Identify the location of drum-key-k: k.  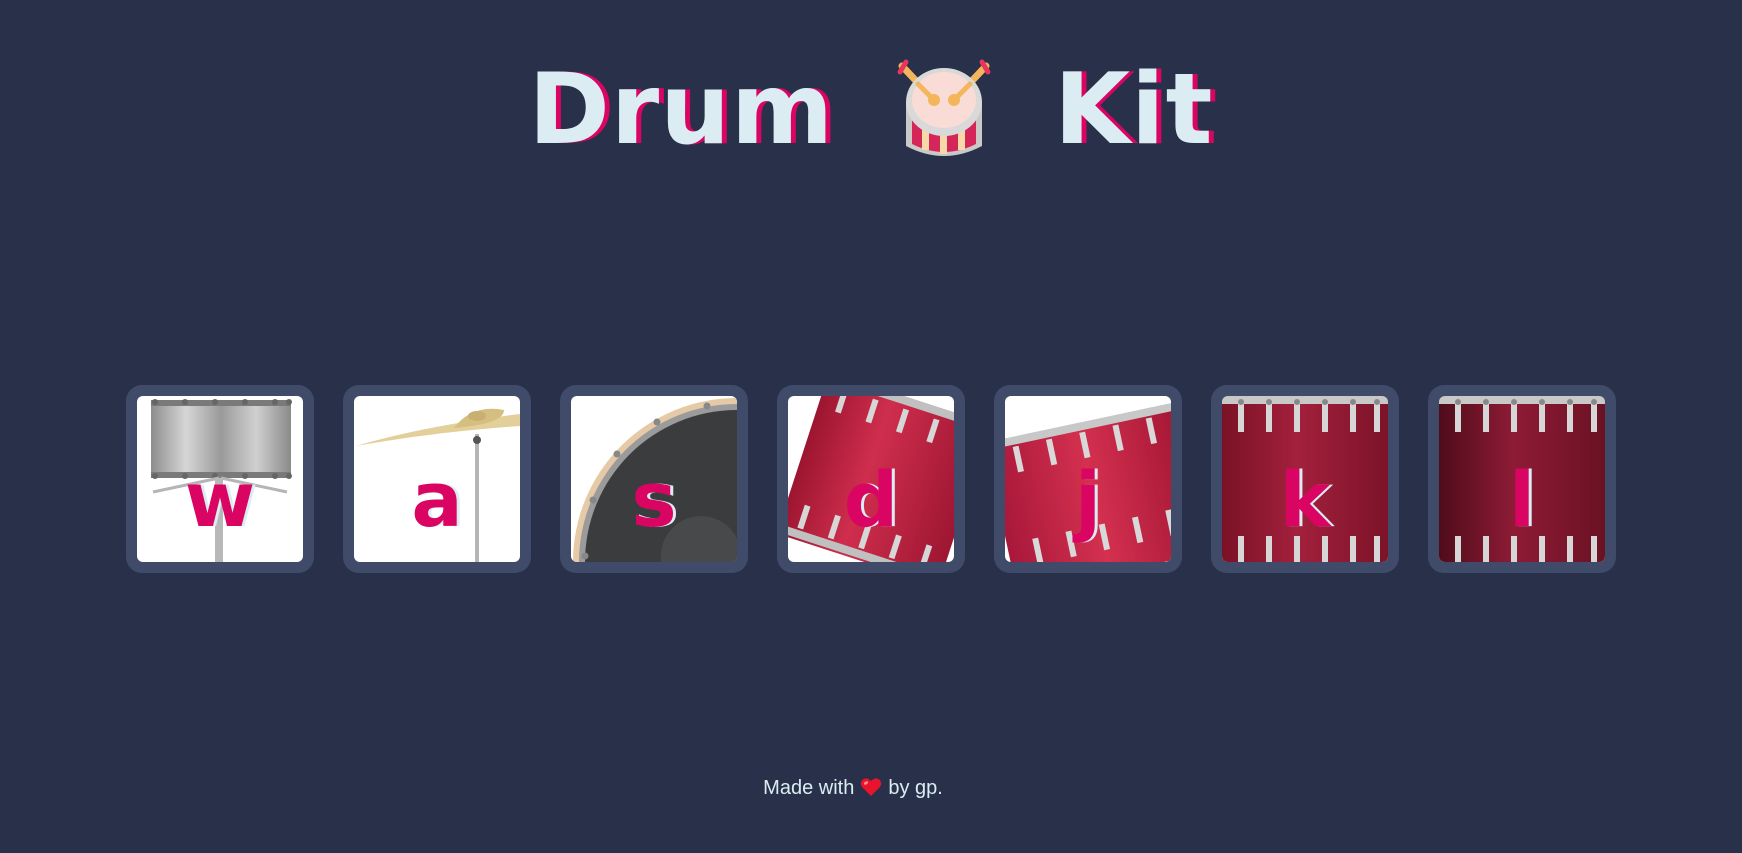
(1305, 479).